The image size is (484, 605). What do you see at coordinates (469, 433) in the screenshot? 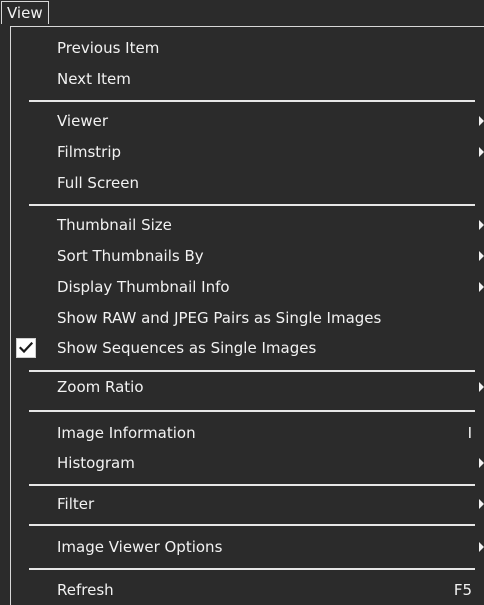
I see `shortcut-label: I` at bounding box center [469, 433].